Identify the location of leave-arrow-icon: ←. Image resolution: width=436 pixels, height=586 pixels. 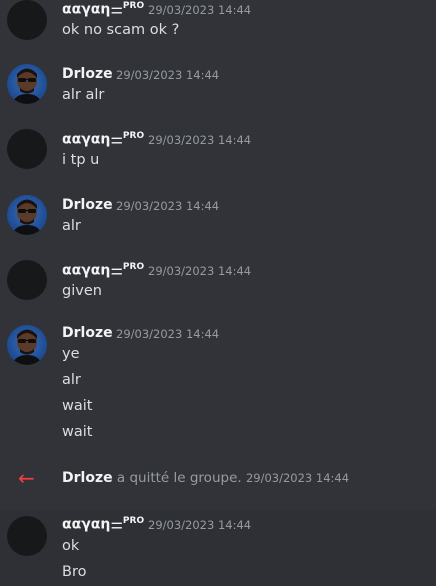
(26, 478).